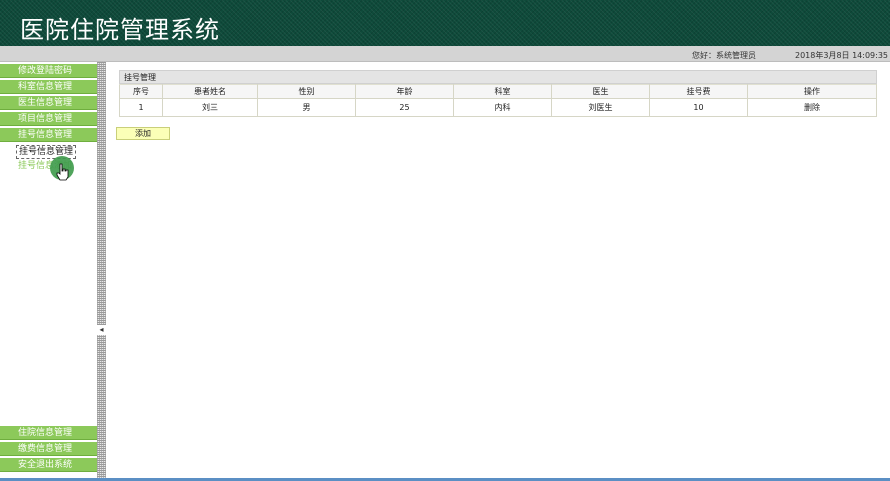 This screenshot has width=890, height=481. I want to click on col-header-gender: 性别, so click(306, 91).